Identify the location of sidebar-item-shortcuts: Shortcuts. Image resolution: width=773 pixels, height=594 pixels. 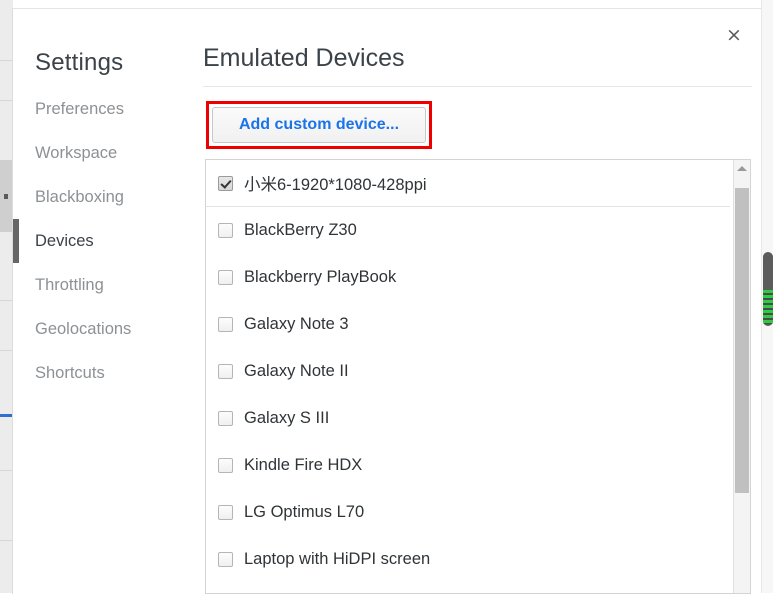
(103, 373).